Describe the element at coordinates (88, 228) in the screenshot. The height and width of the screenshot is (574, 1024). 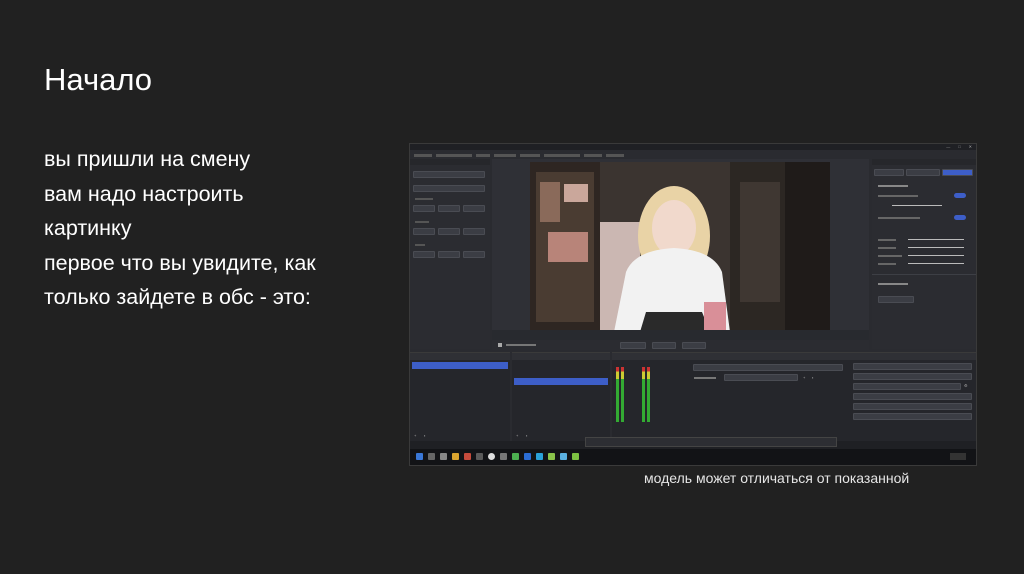
I see `body-line: картинку` at that location.